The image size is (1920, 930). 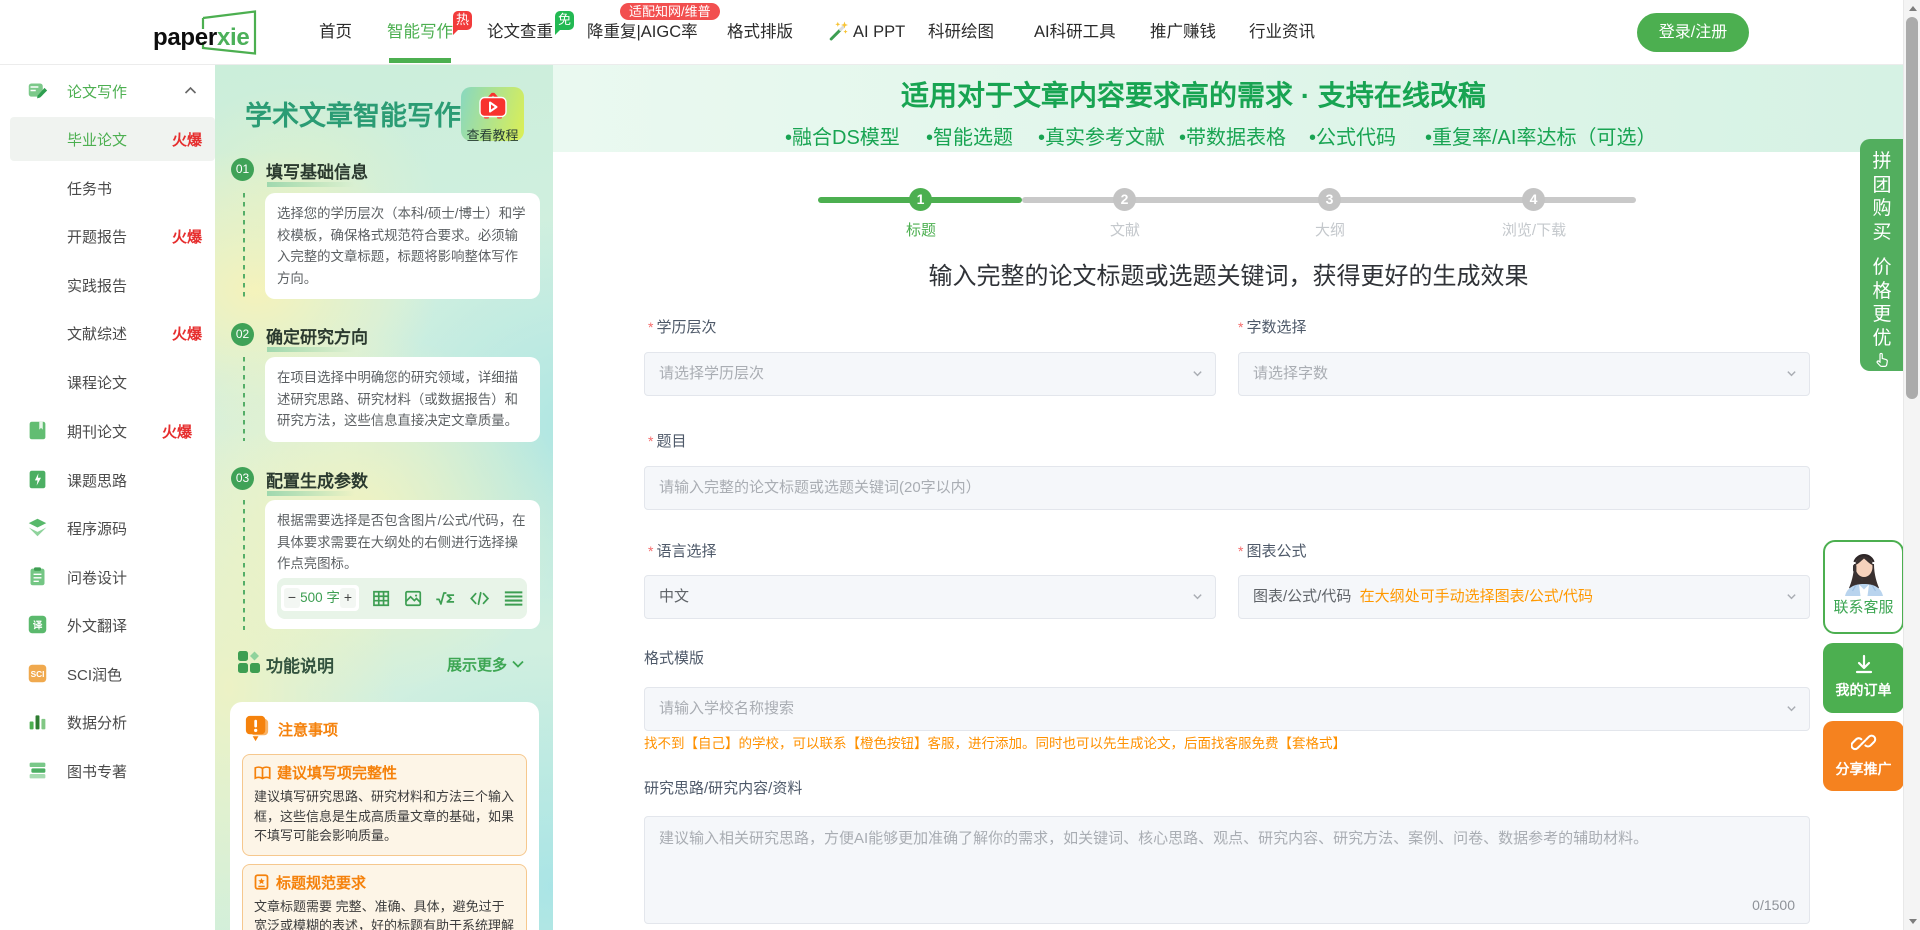 What do you see at coordinates (233, 37) in the screenshot?
I see `svg-text: xie` at bounding box center [233, 37].